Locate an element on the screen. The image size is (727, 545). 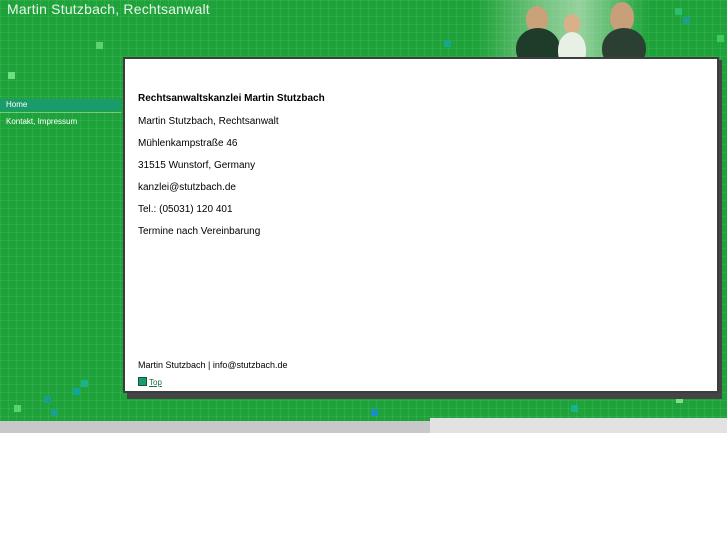
bottom-strip is located at coordinates (215, 427).